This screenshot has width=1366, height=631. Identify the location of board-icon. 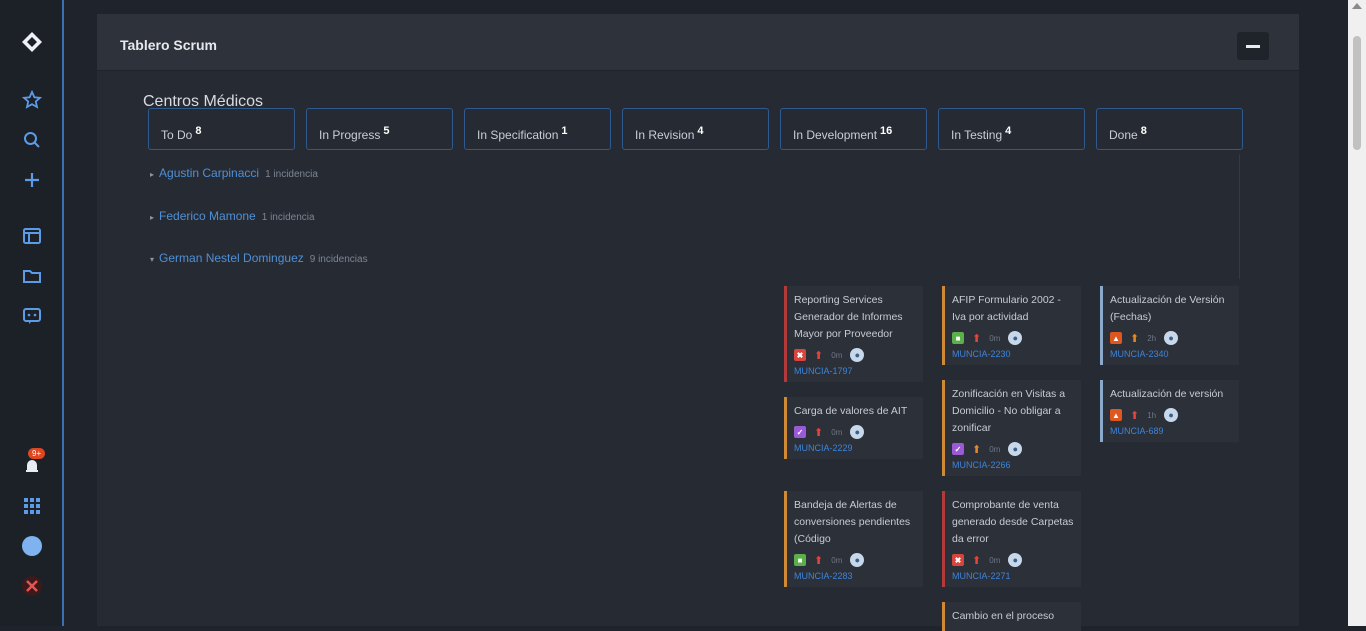
(32, 236).